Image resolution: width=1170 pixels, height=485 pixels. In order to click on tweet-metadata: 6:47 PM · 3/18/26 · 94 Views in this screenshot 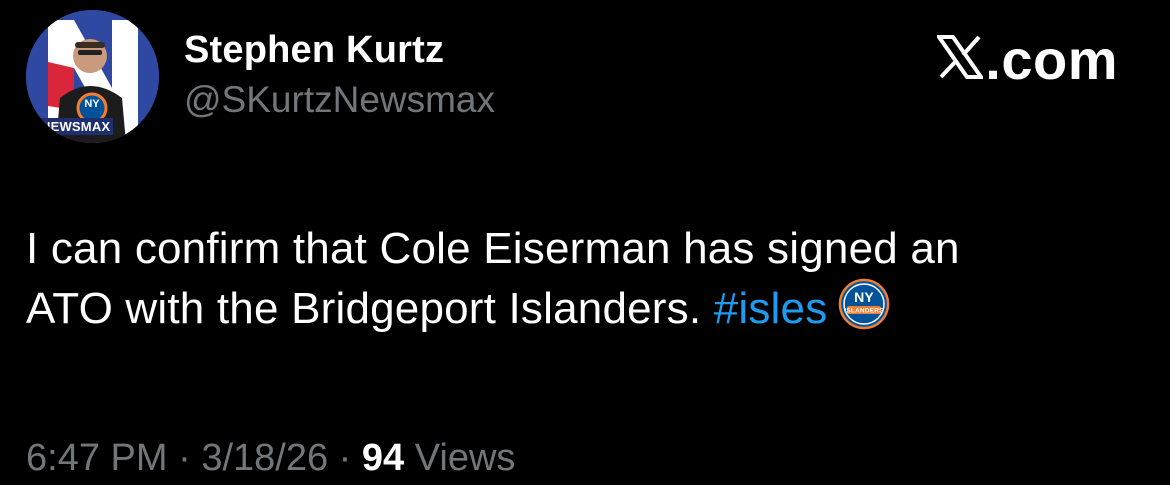, I will do `click(270, 458)`.